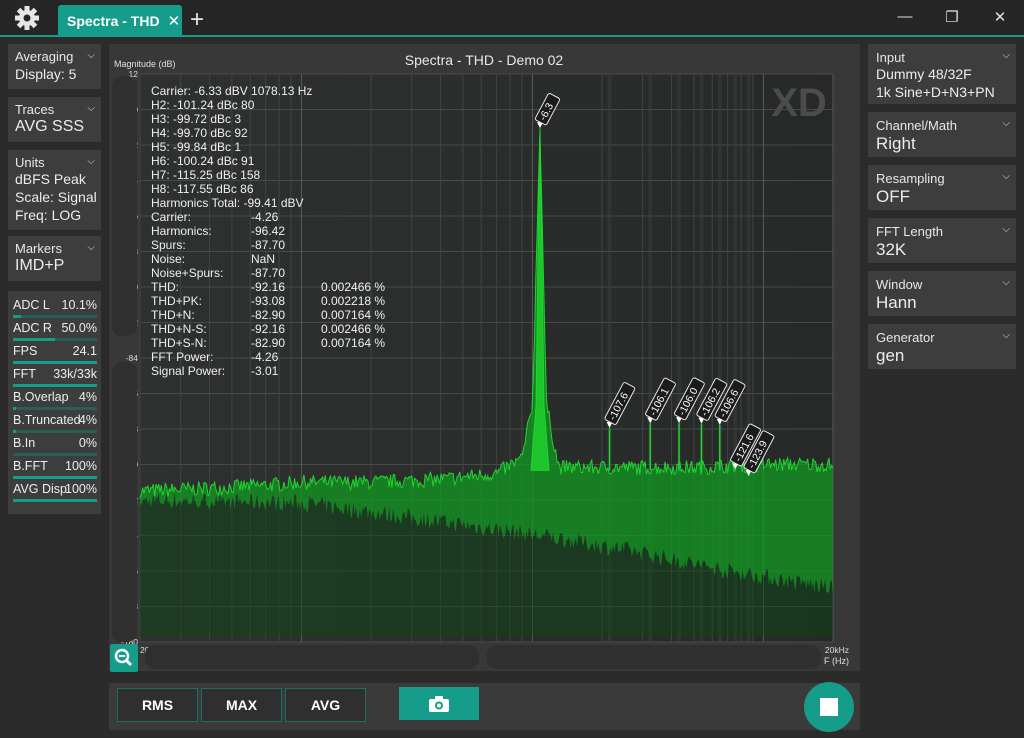 The width and height of the screenshot is (1024, 738). What do you see at coordinates (31, 305) in the screenshot?
I see `stat-label: ADC L` at bounding box center [31, 305].